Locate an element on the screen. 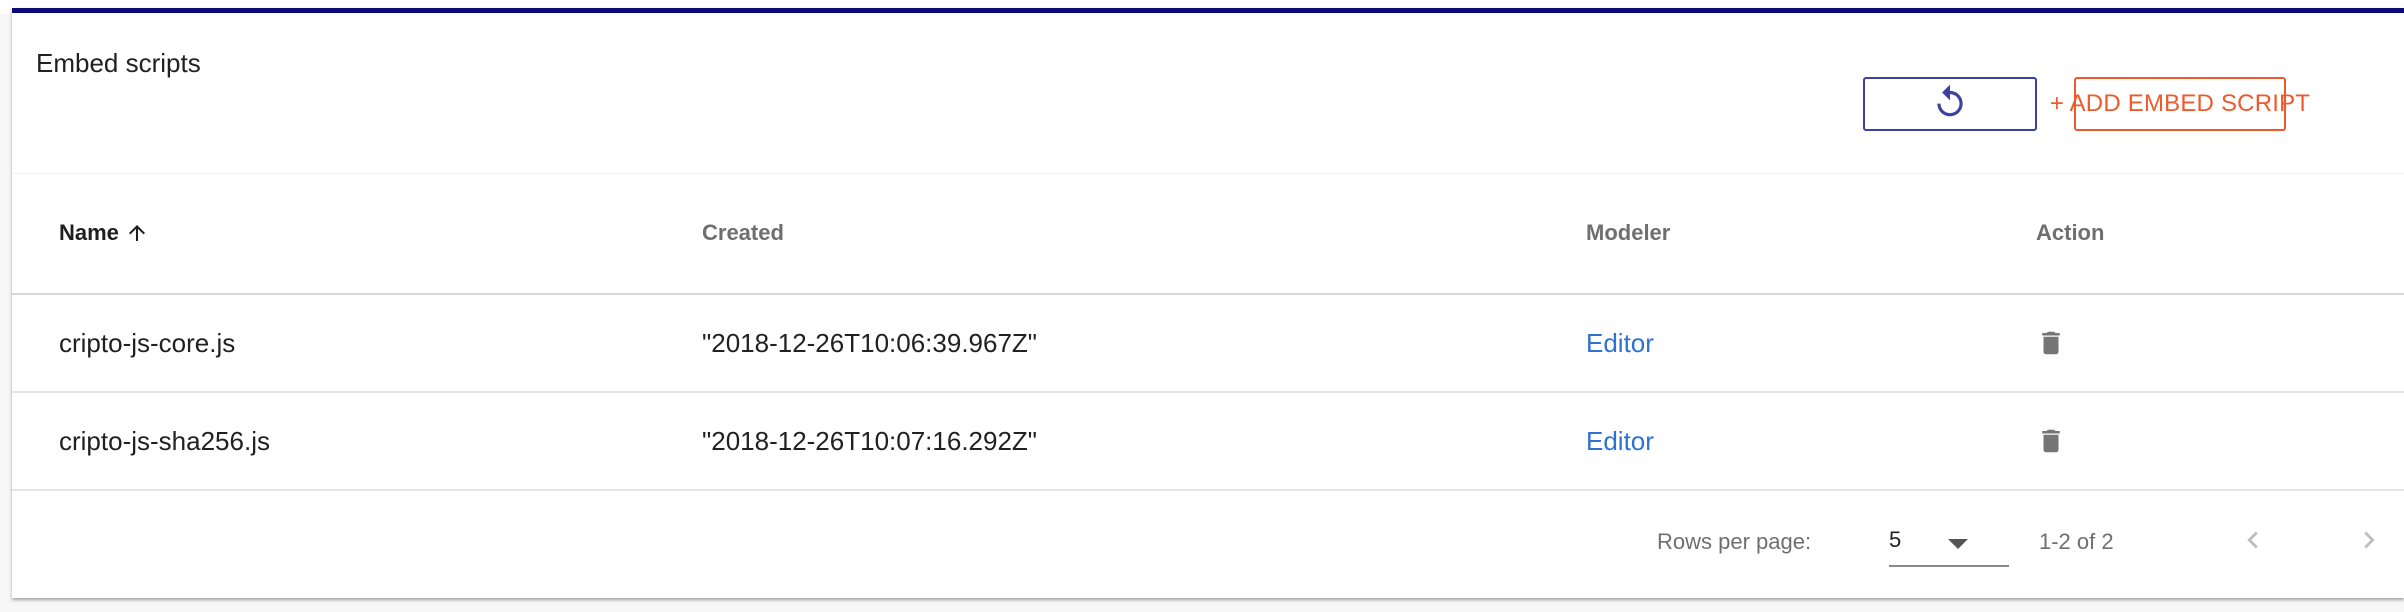  add-embed-script-button: + ADD EMBED SCRIPT is located at coordinates (2180, 104).